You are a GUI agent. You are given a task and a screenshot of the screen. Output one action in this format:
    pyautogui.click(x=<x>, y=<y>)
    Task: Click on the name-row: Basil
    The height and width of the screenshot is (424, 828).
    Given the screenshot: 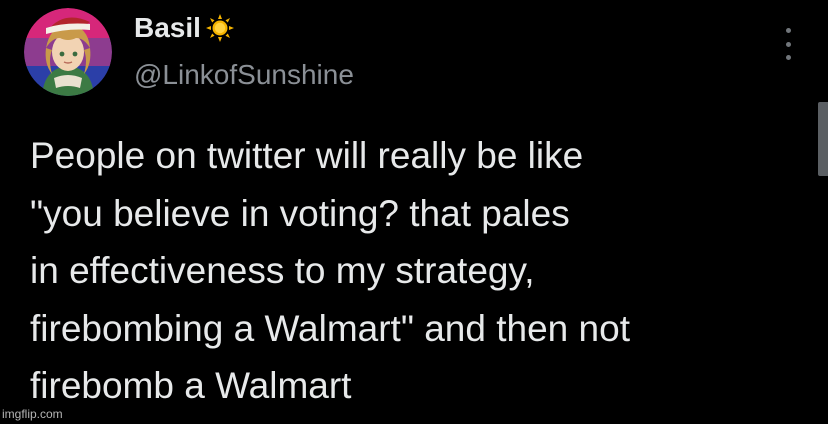 What is the action you would take?
    pyautogui.click(x=184, y=28)
    